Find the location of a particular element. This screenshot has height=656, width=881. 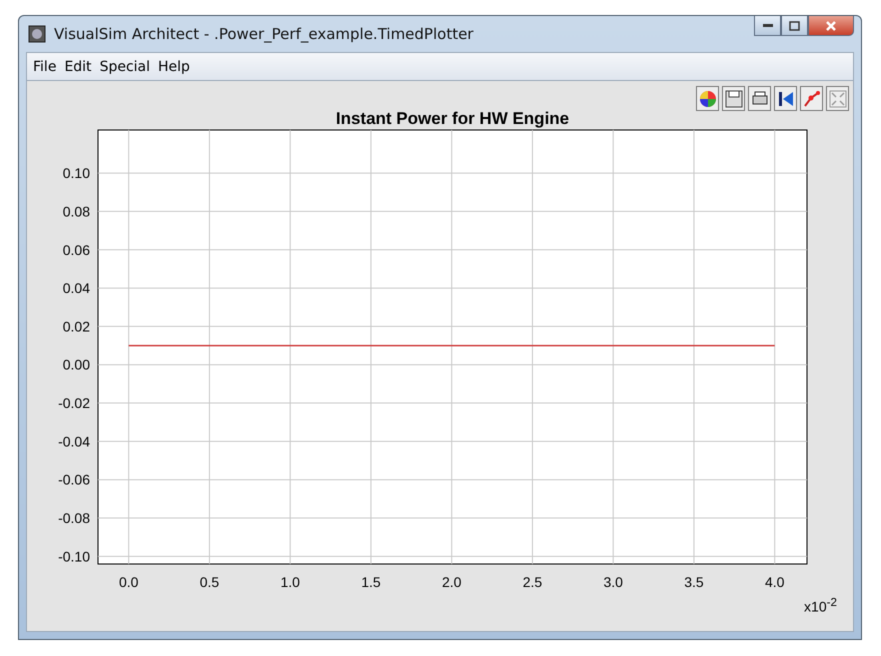

close-icon is located at coordinates (831, 26).